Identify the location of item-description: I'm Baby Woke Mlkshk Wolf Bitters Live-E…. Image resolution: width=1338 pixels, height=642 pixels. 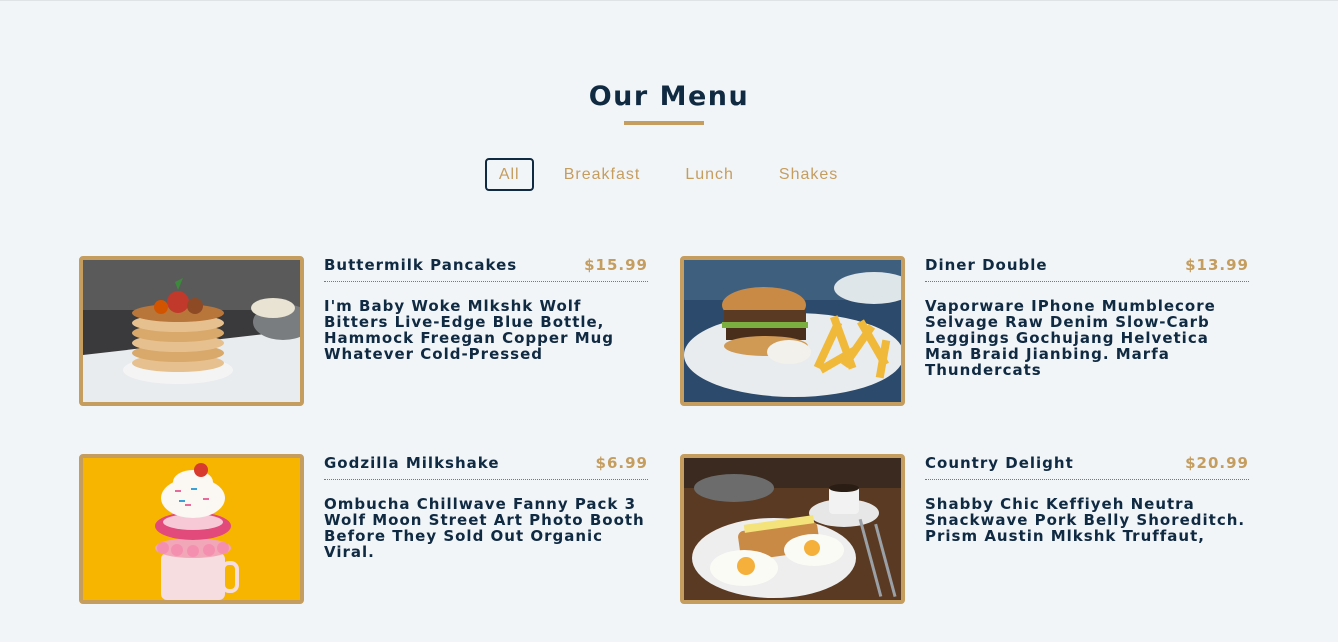
(469, 330).